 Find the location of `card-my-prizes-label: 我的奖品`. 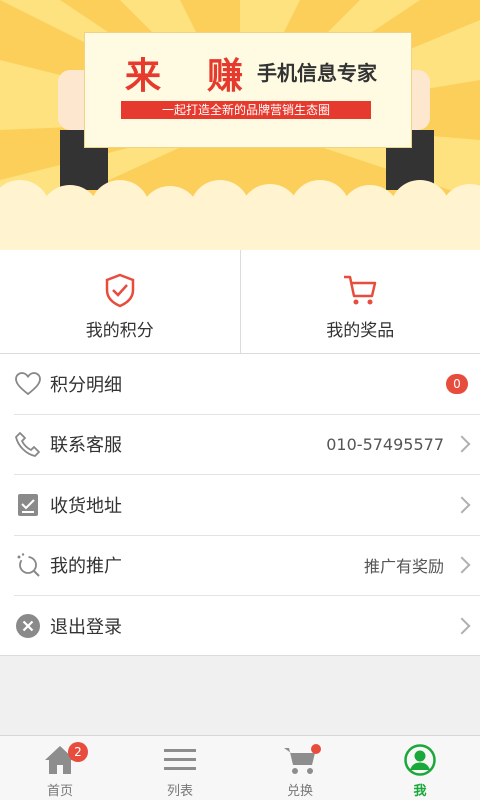

card-my-prizes-label: 我的奖品 is located at coordinates (360, 331).